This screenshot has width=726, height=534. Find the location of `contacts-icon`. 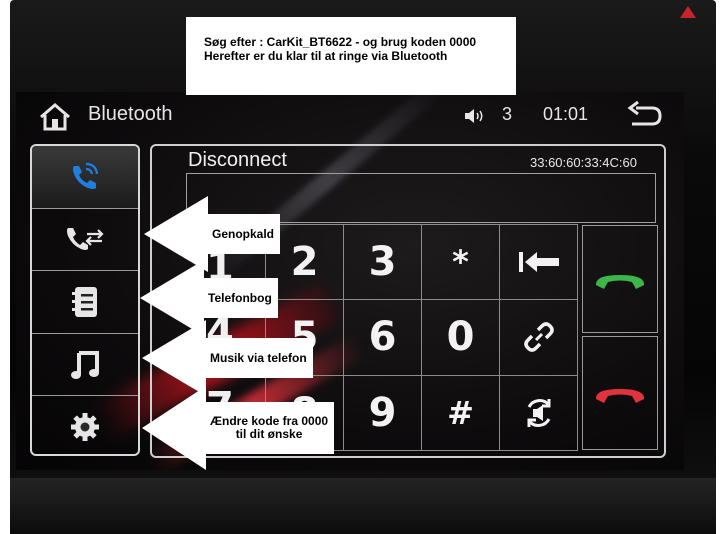

contacts-icon is located at coordinates (84, 301).